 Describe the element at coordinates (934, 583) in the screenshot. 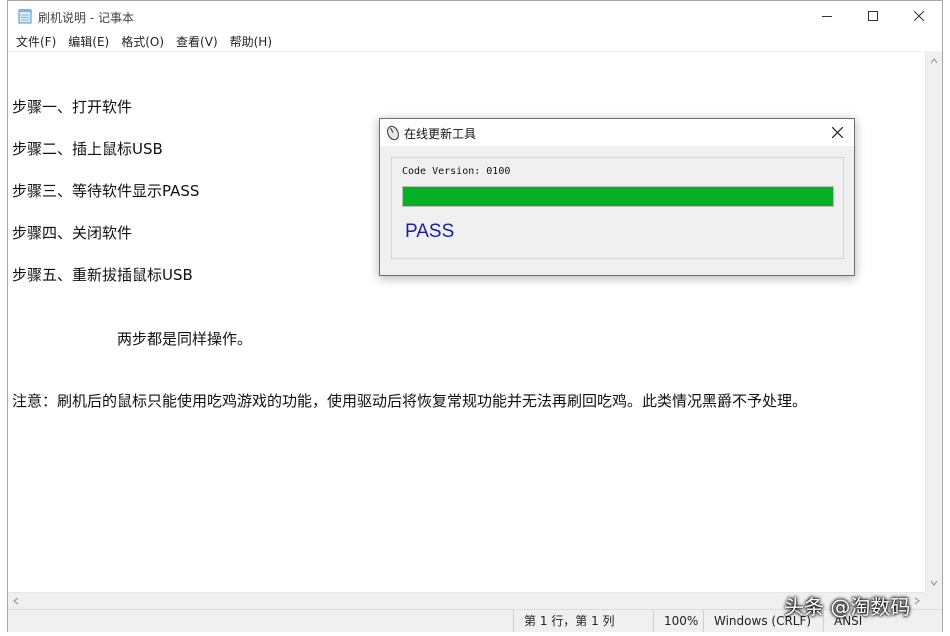

I see `scroll-down-icon` at that location.